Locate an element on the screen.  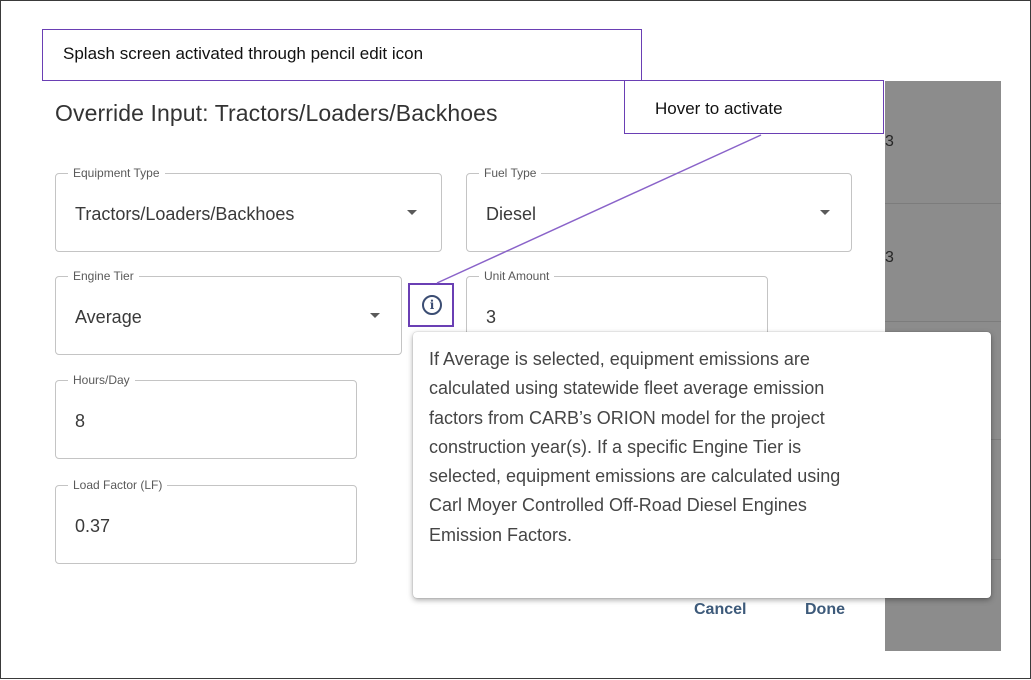
cancel-button: Cancel is located at coordinates (720, 610).